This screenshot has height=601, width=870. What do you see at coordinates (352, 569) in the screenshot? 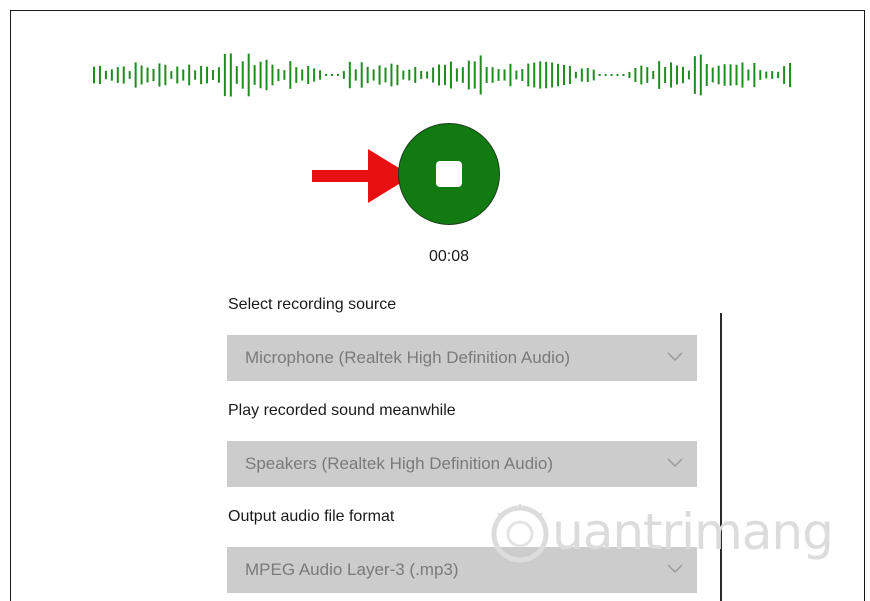
I see `output-format-value: MPEG Audio Layer-3 (.mp3)` at bounding box center [352, 569].